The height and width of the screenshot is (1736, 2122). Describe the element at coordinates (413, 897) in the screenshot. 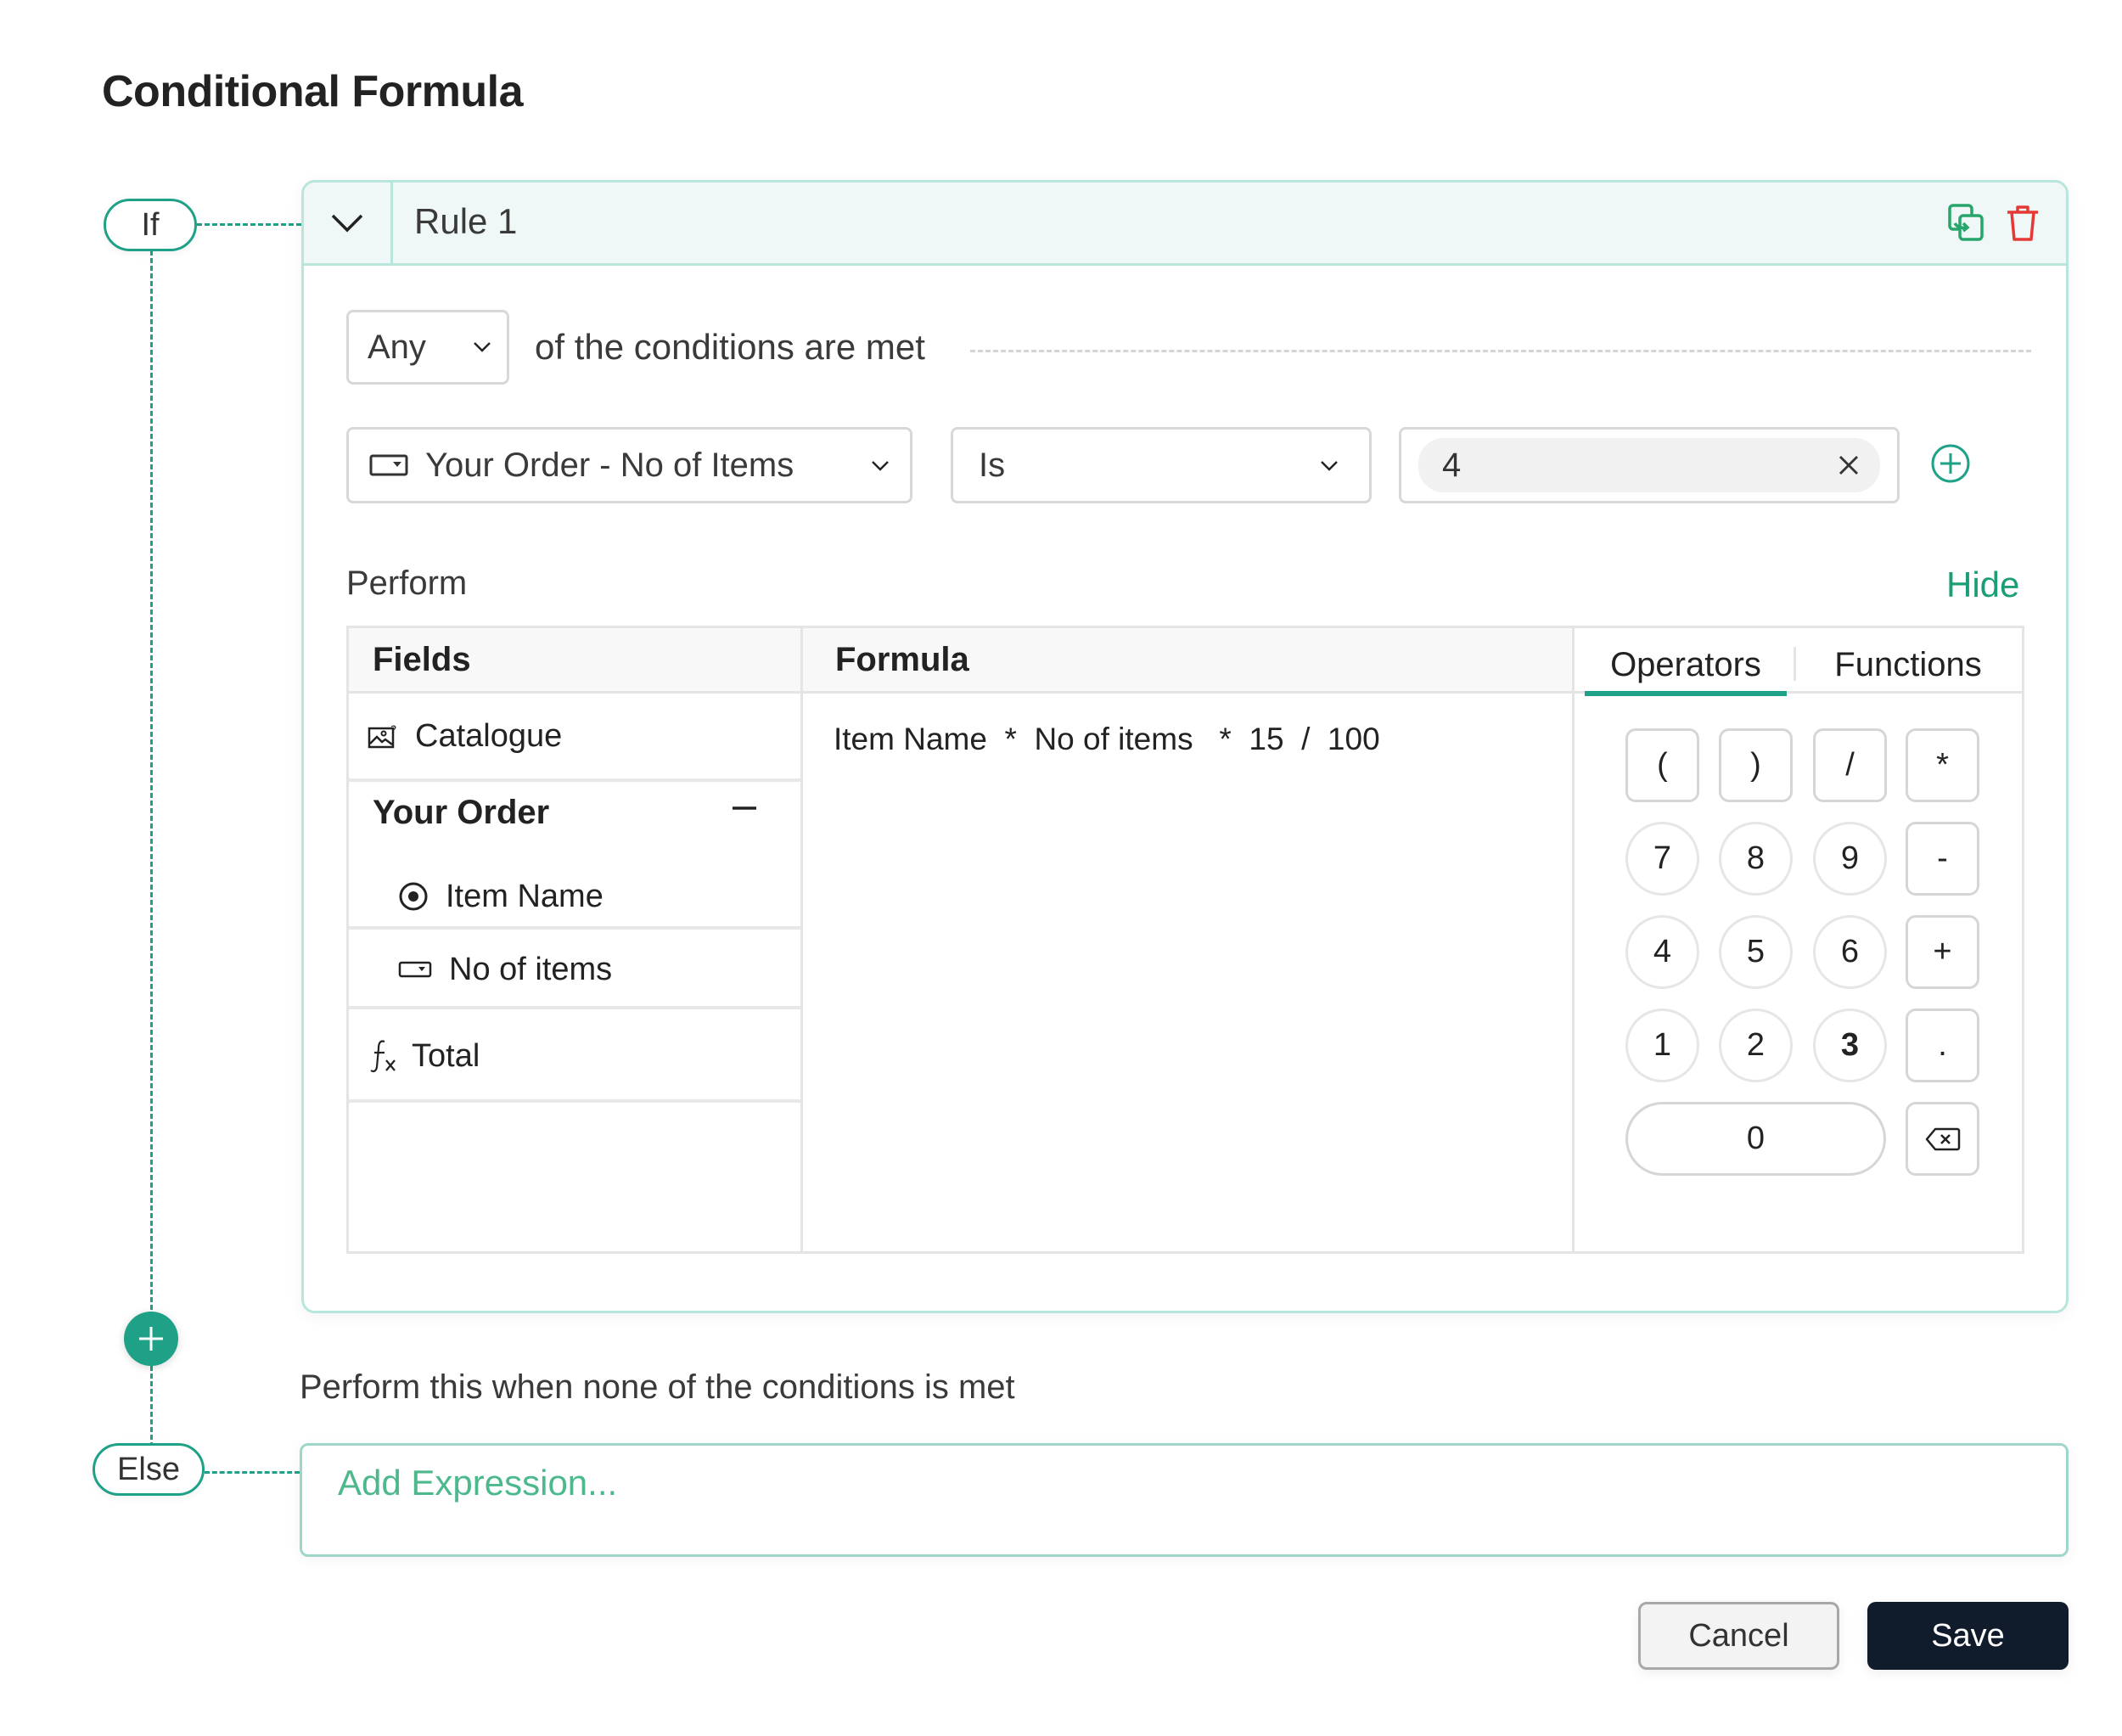

I see `radio-field-icon` at that location.